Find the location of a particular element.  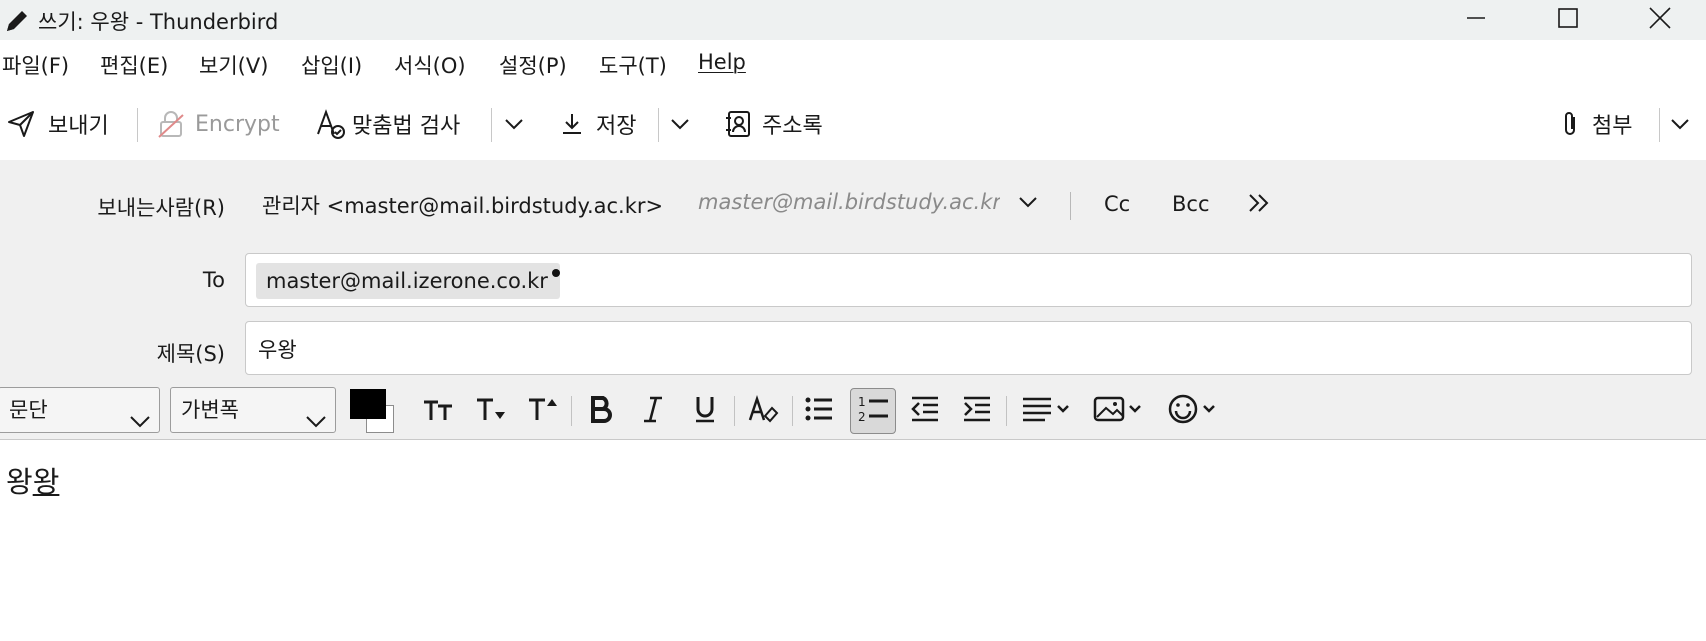

encrypt-label: Encrypt is located at coordinates (237, 124).